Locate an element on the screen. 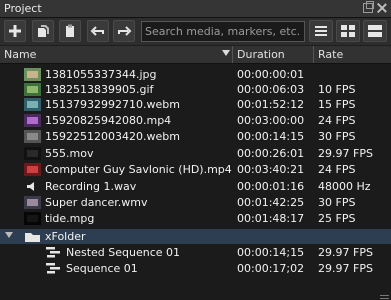 This screenshot has width=391, height=300. row-duration: 00:00:14:15 is located at coordinates (271, 136).